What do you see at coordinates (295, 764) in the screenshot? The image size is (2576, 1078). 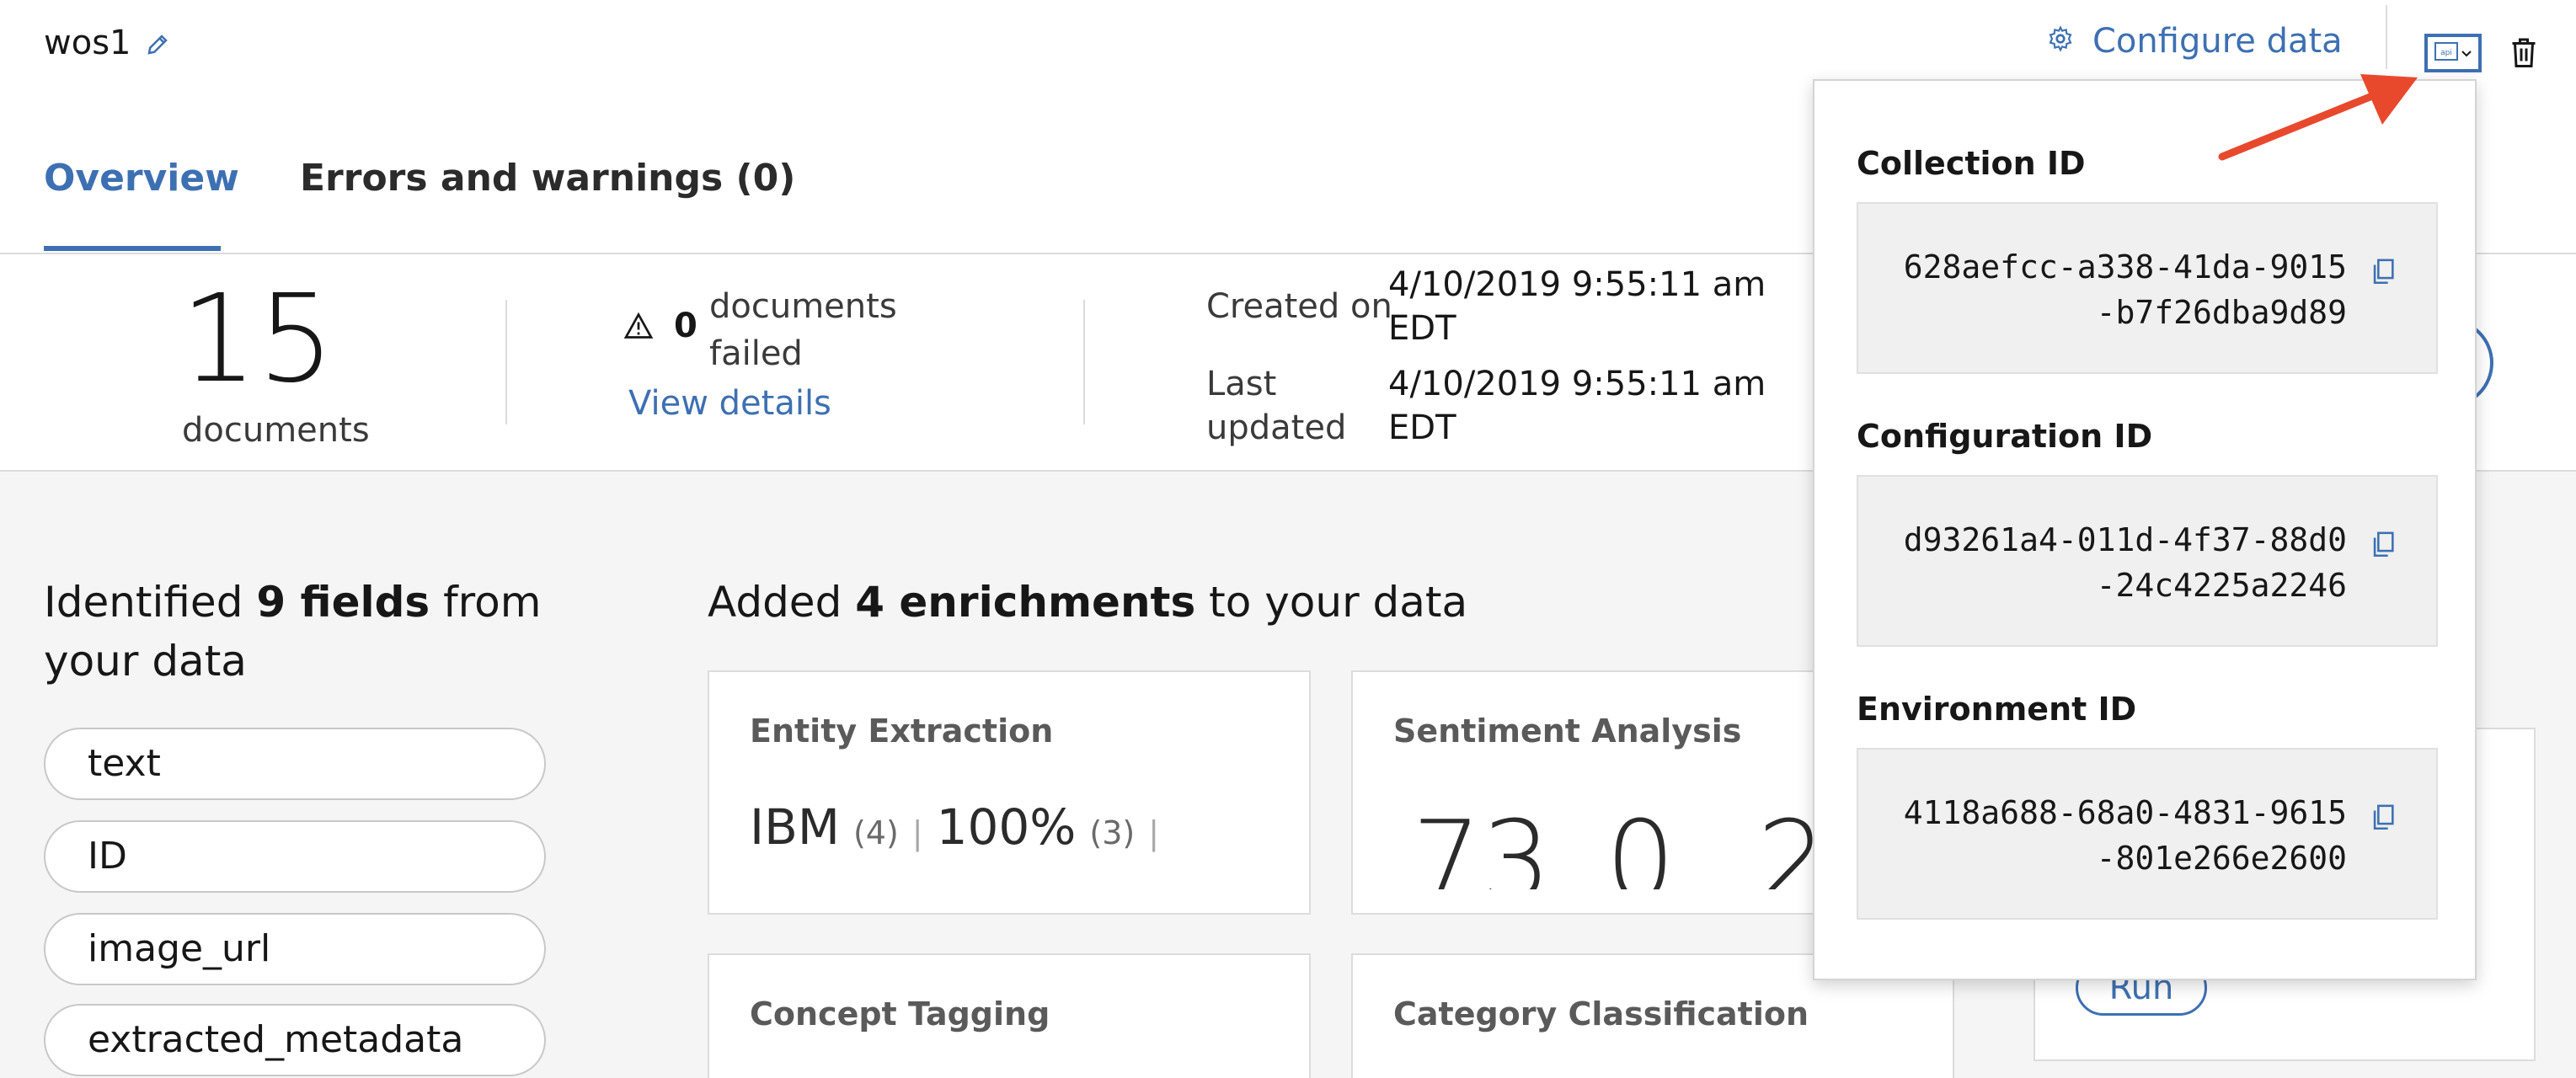 I see `field-pill-text: text` at bounding box center [295, 764].